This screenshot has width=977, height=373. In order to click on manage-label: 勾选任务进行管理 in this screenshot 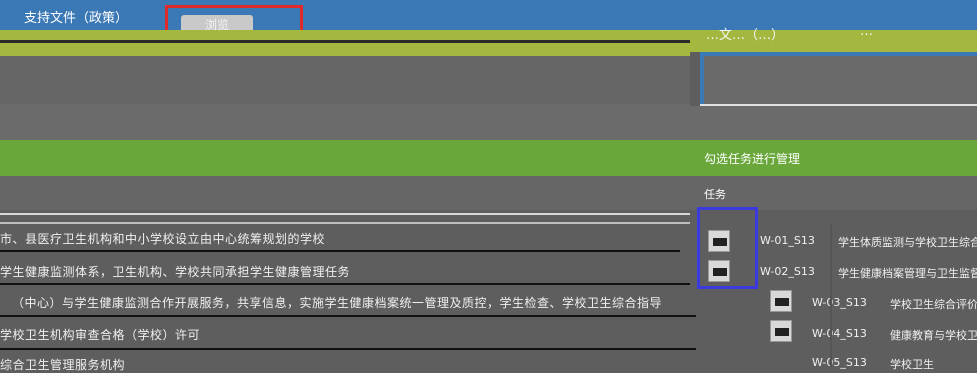, I will do `click(752, 159)`.